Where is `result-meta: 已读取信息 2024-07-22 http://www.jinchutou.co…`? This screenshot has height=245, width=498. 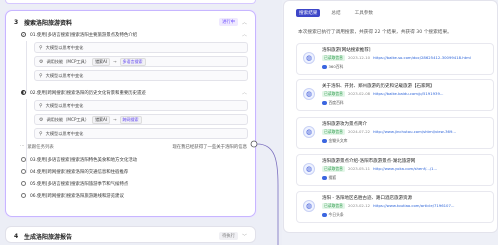
result-meta: 已读取信息 2024-07-22 http://www.jinchutou.co… is located at coordinates (405, 131).